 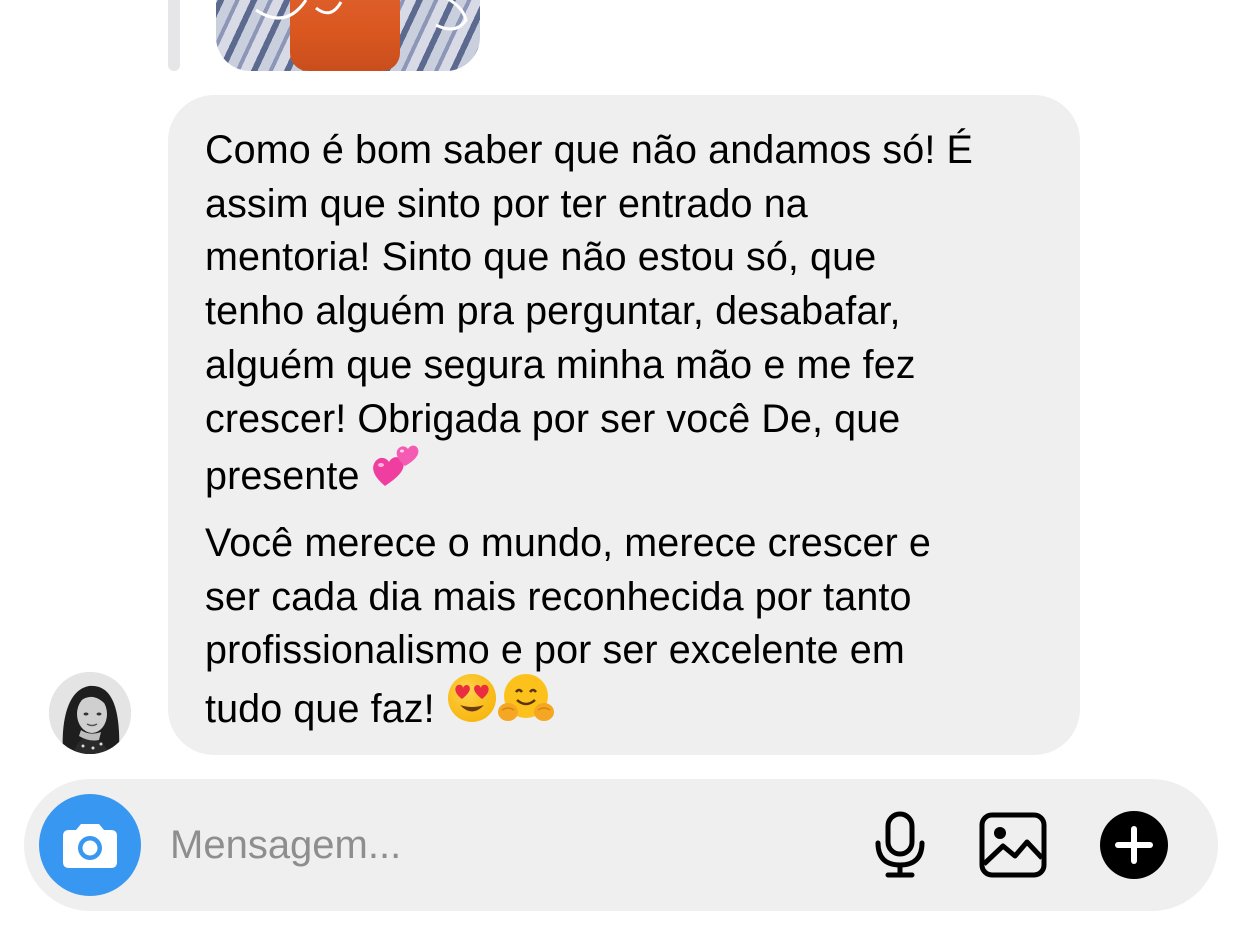 I want to click on hugging-face-emoji-icon, so click(x=525, y=705).